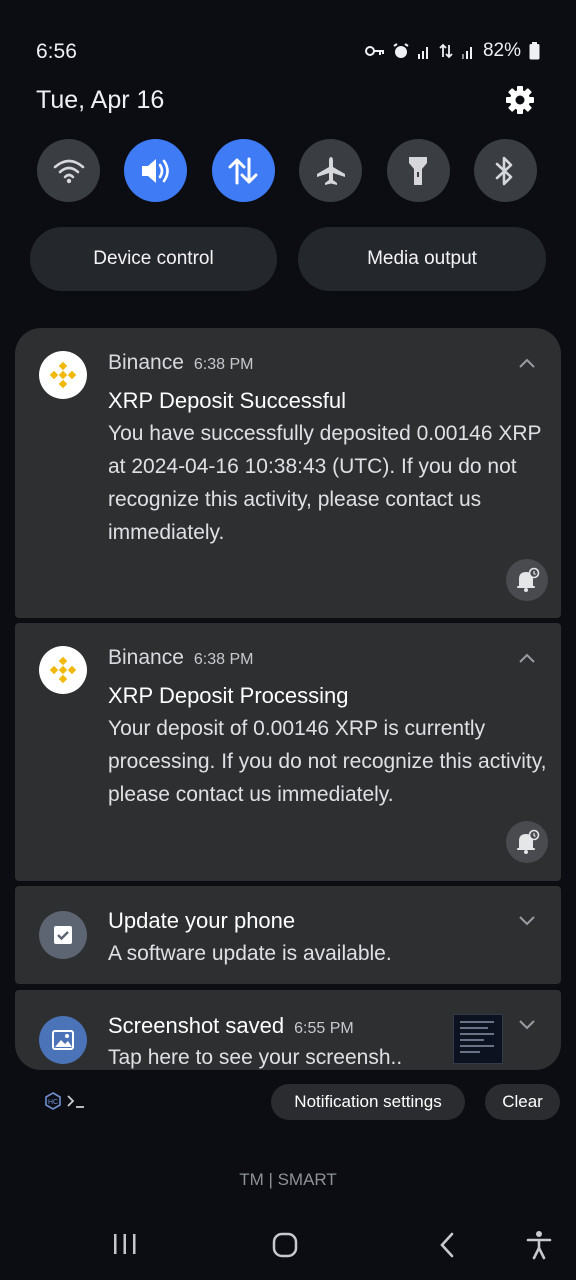 The image size is (576, 1280). I want to click on image-icon, so click(63, 1040).